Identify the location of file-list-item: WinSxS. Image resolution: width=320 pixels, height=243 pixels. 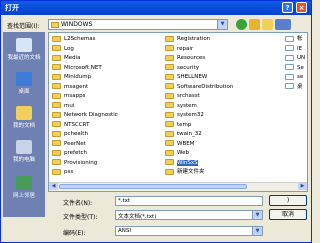
(181, 163).